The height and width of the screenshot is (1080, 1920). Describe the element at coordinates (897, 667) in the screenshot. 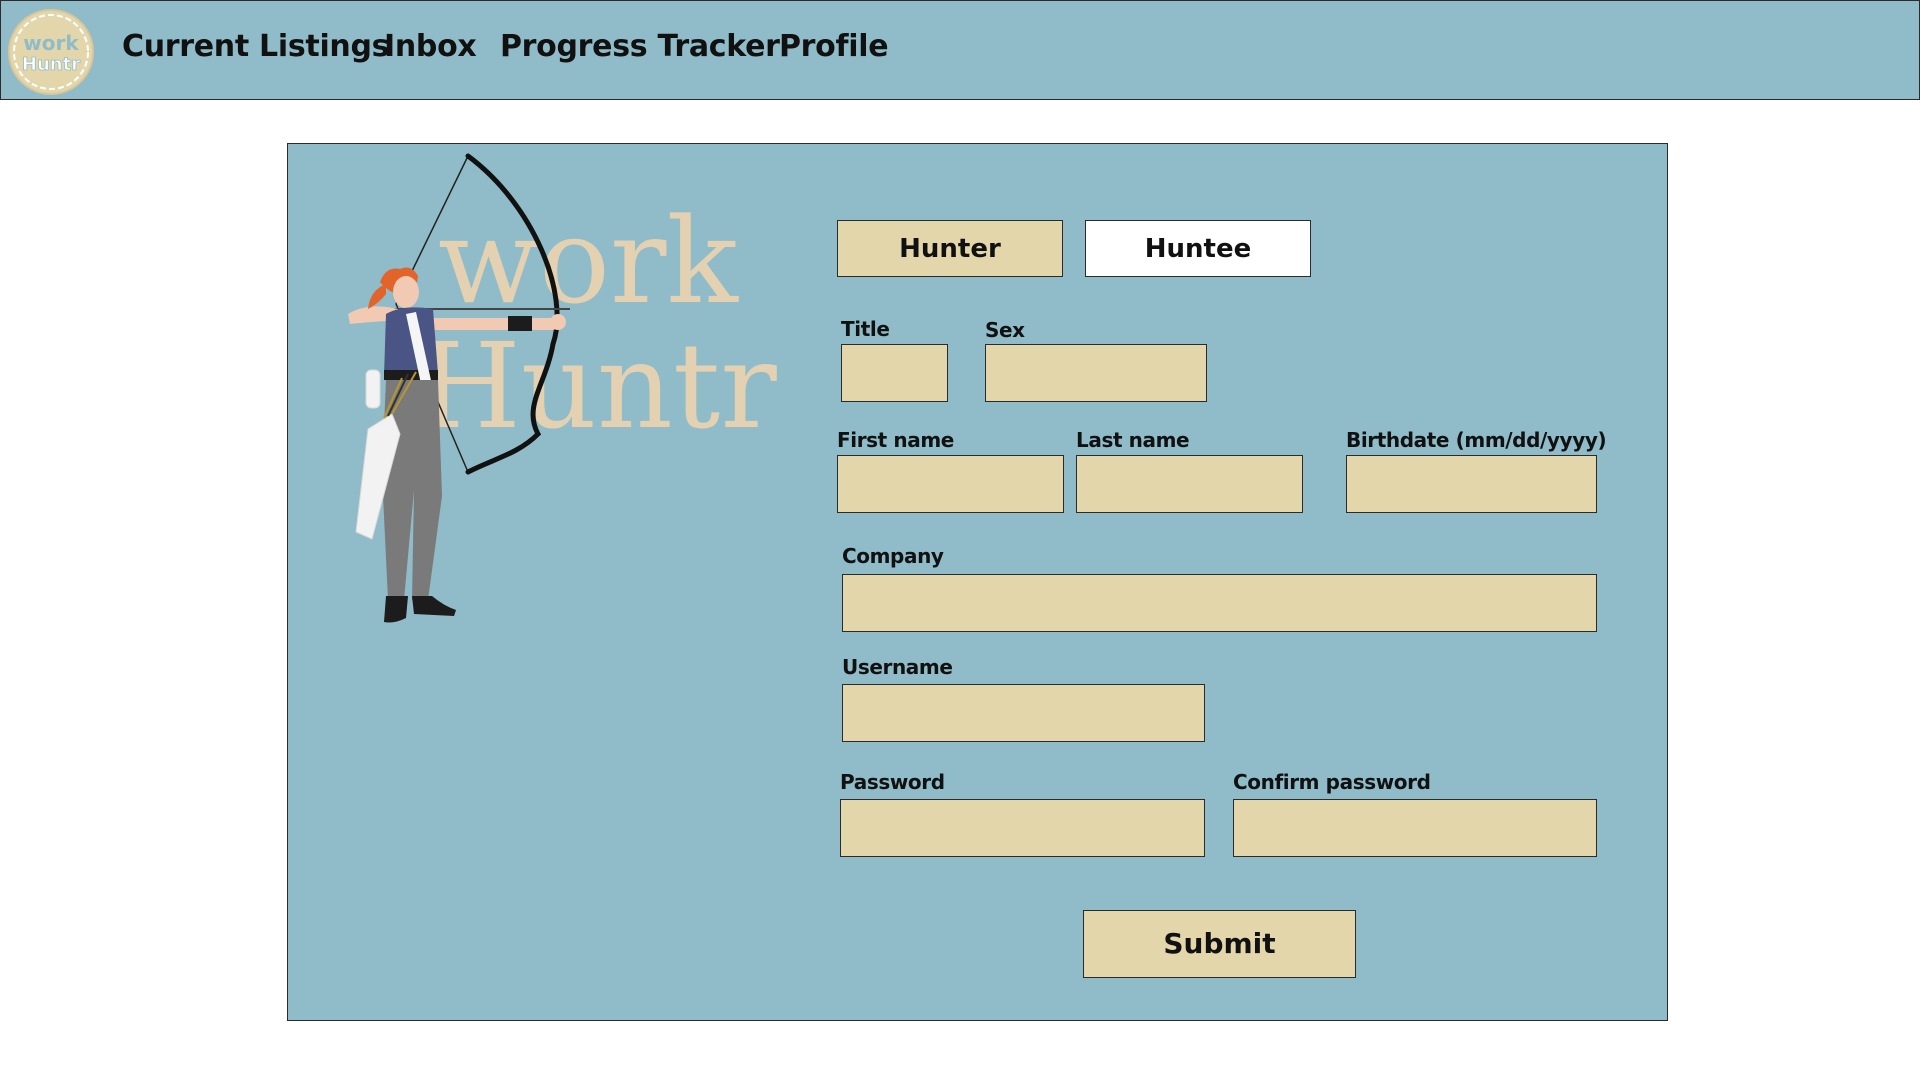

I see `username-label: Username` at that location.